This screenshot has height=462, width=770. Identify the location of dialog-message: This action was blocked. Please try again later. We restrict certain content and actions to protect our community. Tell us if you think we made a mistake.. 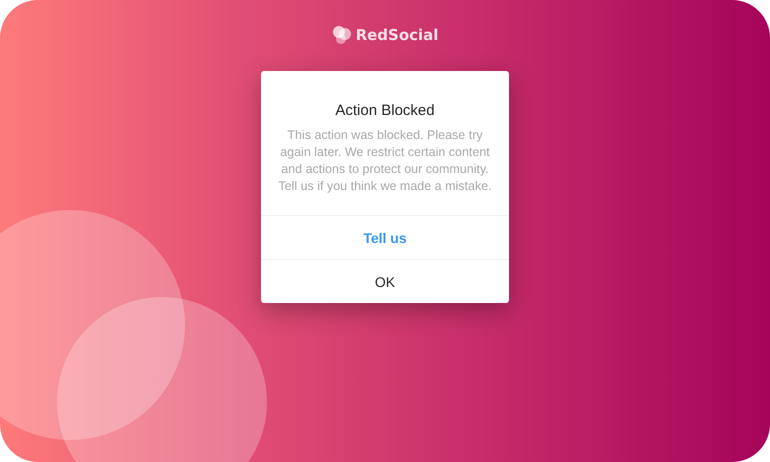
(385, 161).